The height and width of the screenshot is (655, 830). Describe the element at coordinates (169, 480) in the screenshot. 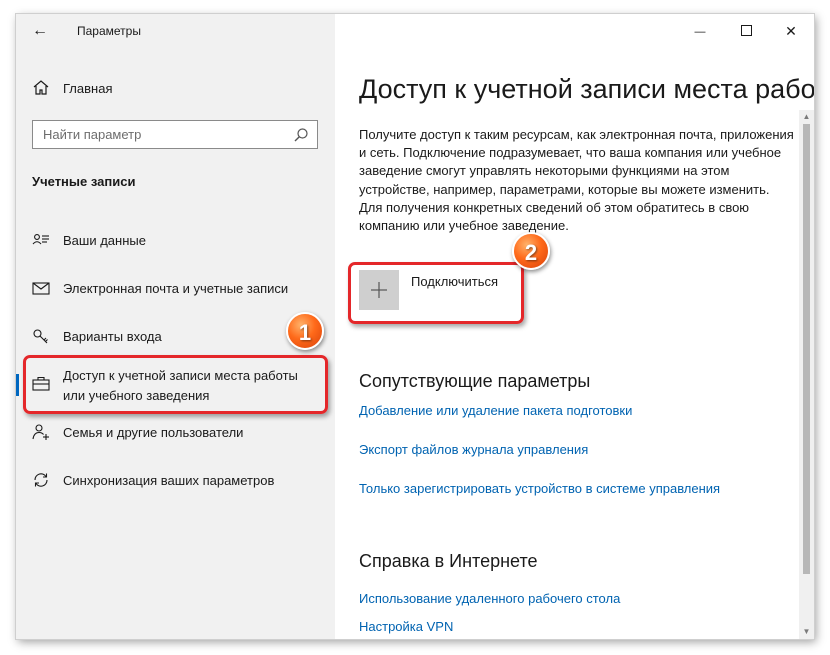

I see `sidebar-item-label: Синхронизация ваших параметров` at that location.